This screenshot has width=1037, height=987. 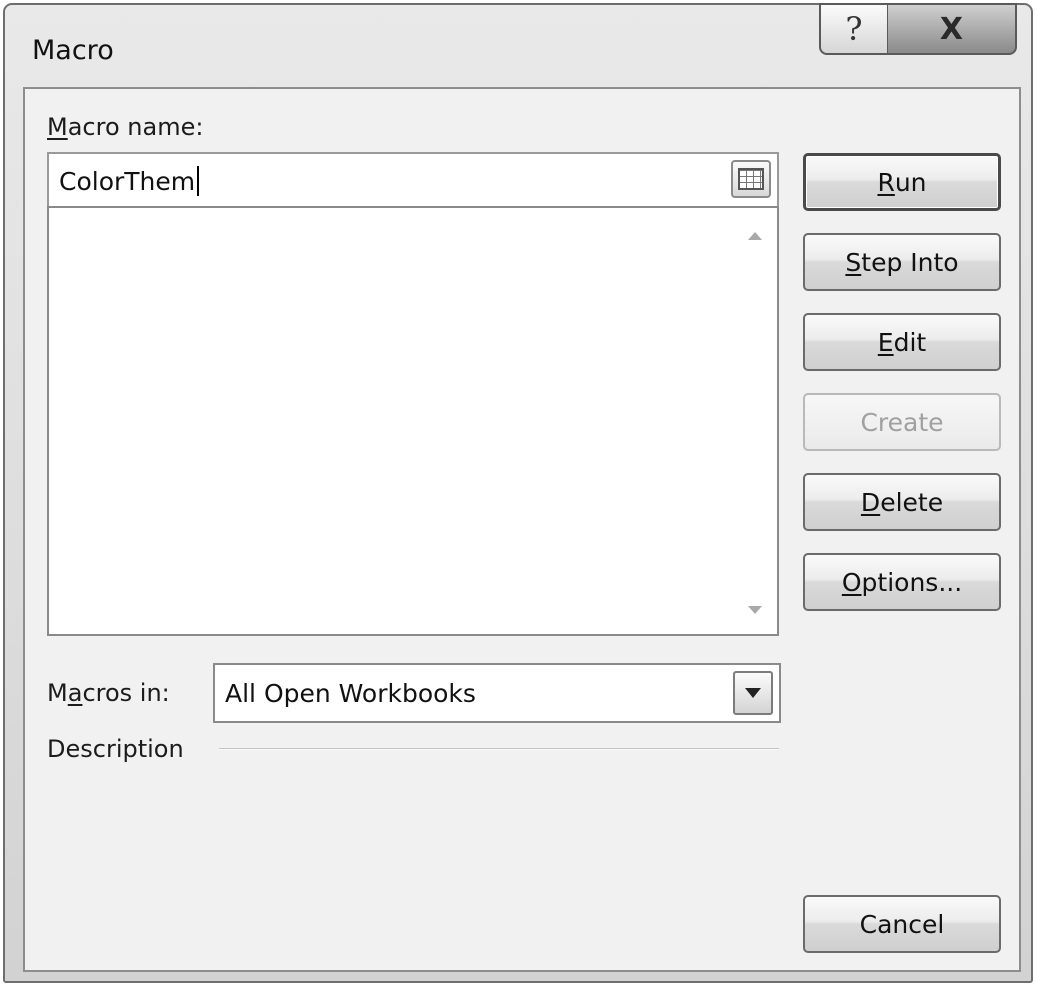 I want to click on collapse-dialog-icon, so click(x=751, y=179).